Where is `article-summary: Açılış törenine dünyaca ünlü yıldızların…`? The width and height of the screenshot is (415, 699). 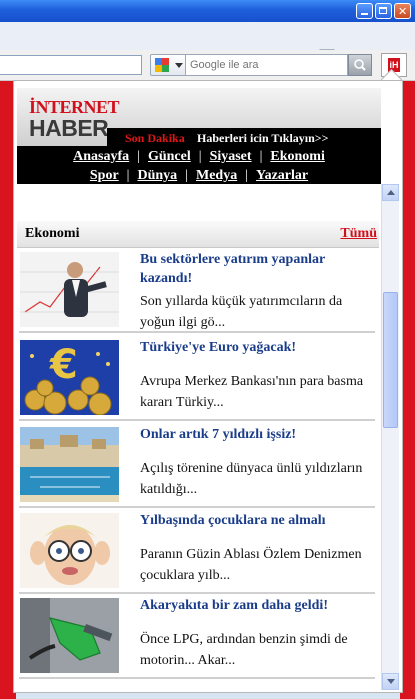
article-summary: Açılış törenine dünyaca ünlü yıldızların… is located at coordinates (251, 479).